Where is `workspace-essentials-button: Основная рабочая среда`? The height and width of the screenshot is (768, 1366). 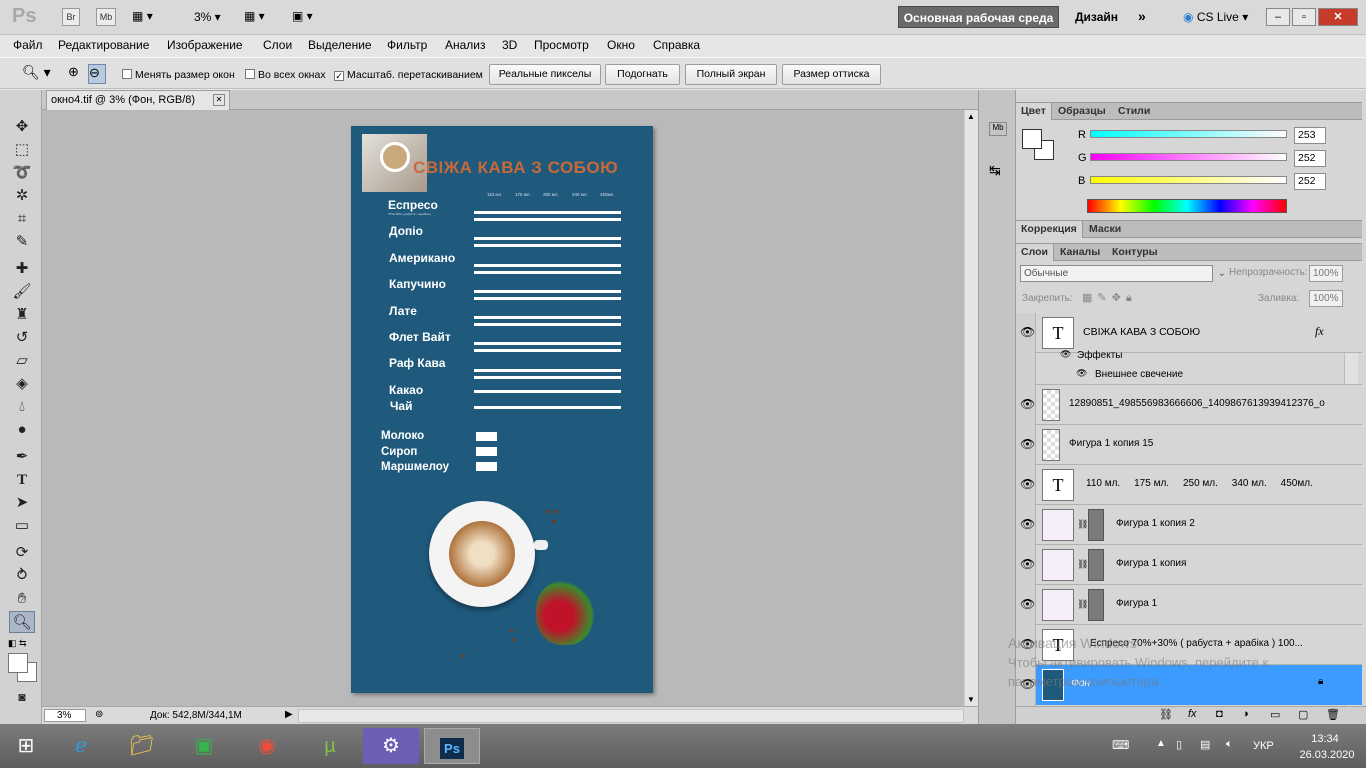 workspace-essentials-button: Основная рабочая среда is located at coordinates (978, 17).